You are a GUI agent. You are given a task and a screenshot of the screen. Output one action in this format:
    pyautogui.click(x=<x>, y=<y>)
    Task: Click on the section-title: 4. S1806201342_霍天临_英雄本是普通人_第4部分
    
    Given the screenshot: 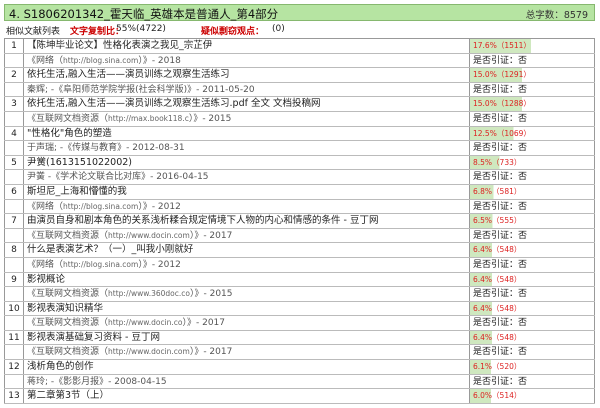 What is the action you would take?
    pyautogui.click(x=144, y=14)
    